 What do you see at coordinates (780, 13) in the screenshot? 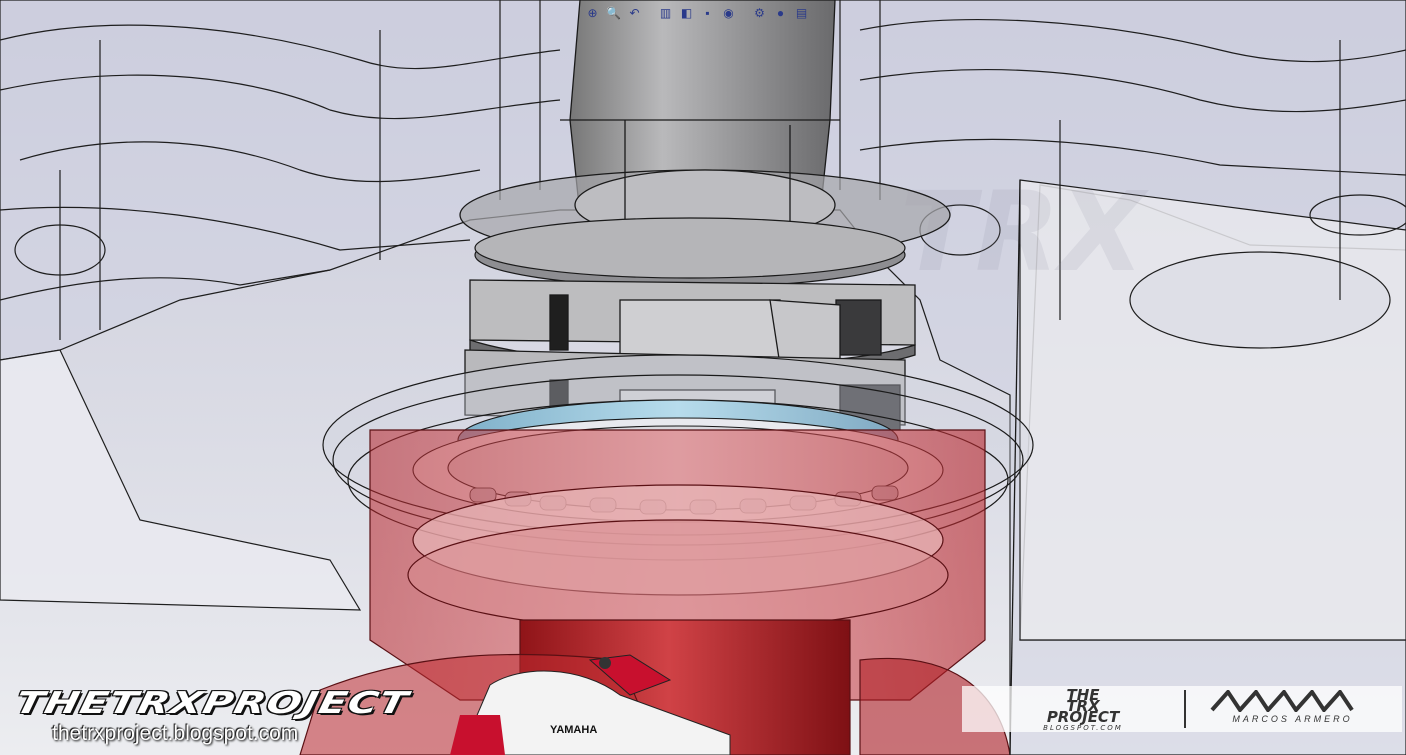
I see `apply-scene-icon: ●` at bounding box center [780, 13].